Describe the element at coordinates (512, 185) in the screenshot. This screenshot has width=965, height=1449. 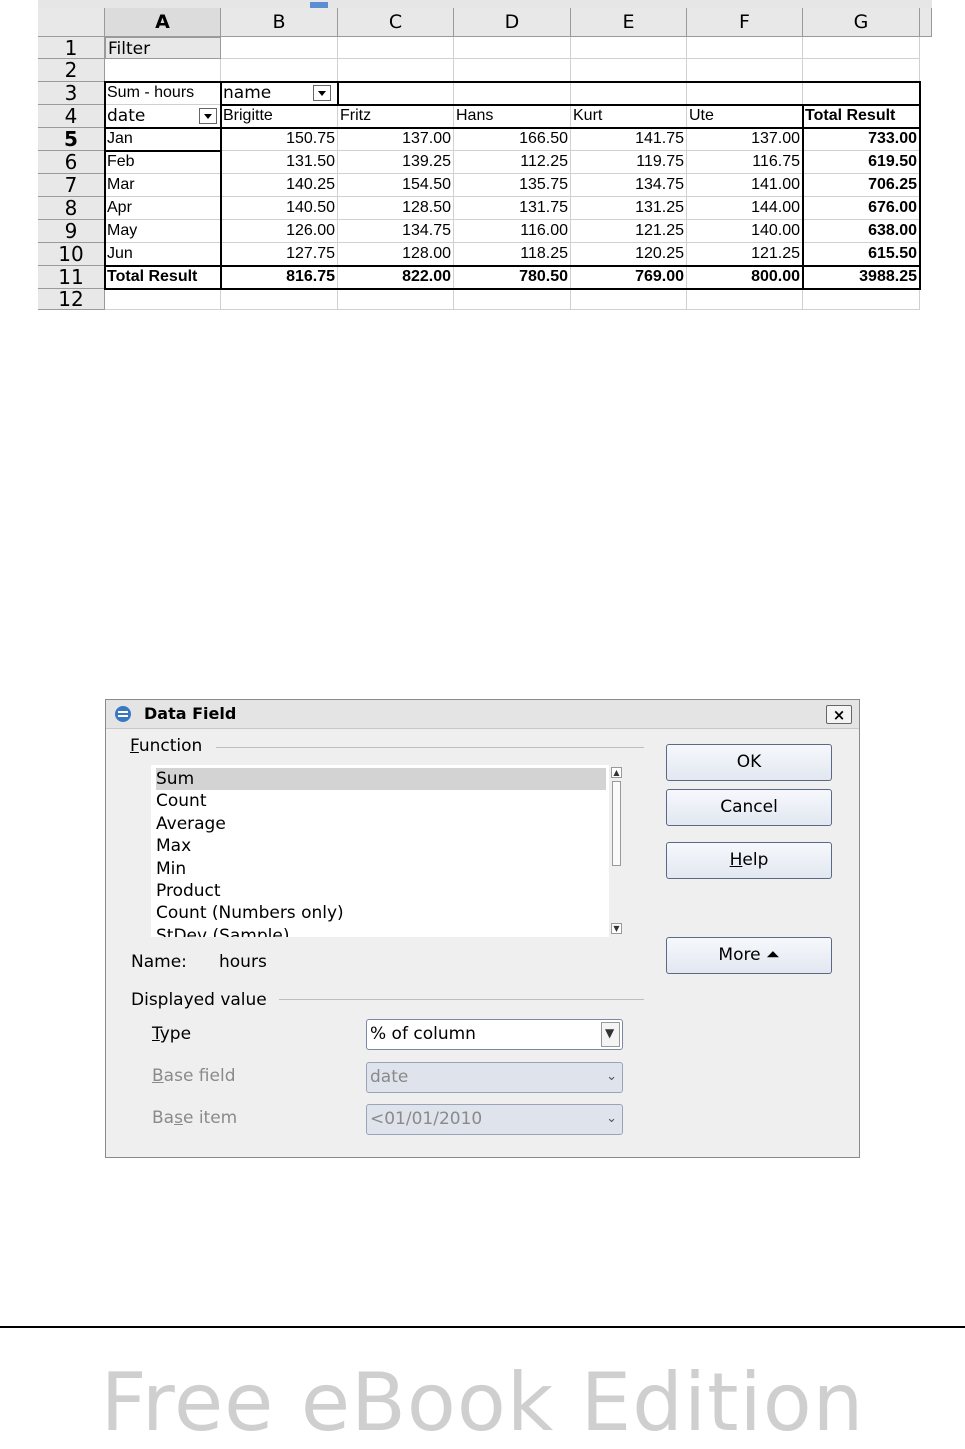
I see `pivot-value-cell: 135.75` at that location.